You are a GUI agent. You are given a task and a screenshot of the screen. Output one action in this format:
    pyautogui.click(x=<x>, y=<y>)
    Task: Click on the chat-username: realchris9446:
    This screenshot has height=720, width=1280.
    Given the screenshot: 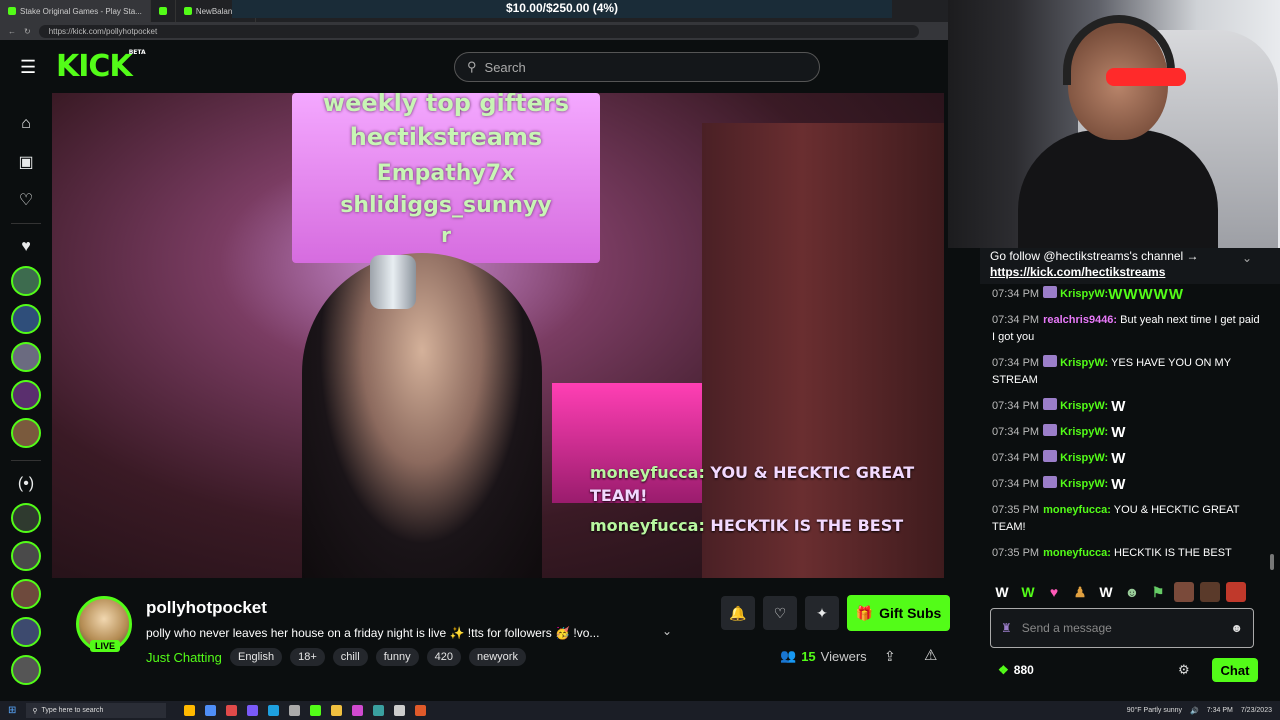 What is the action you would take?
    pyautogui.click(x=1080, y=320)
    